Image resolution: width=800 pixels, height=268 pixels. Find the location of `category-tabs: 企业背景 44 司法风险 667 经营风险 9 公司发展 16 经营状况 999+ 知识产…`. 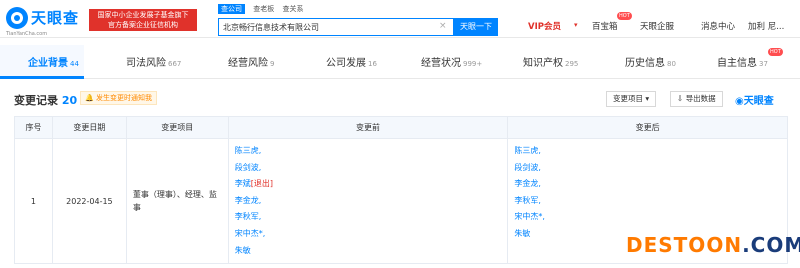

category-tabs: 企业背景 44 司法风险 667 经营风险 9 公司发展 16 经营状况 999+ 知识产… is located at coordinates (400, 62).